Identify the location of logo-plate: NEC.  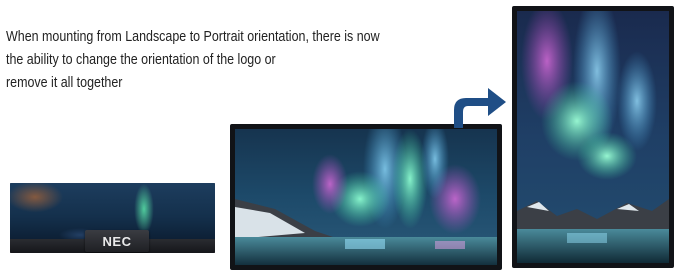
(117, 241).